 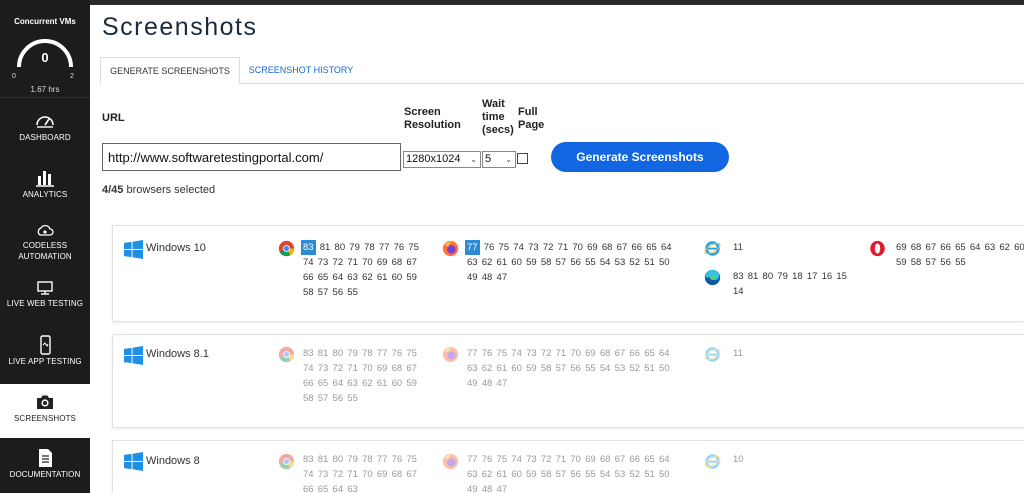 I want to click on firefox-icon, so click(x=450, y=354).